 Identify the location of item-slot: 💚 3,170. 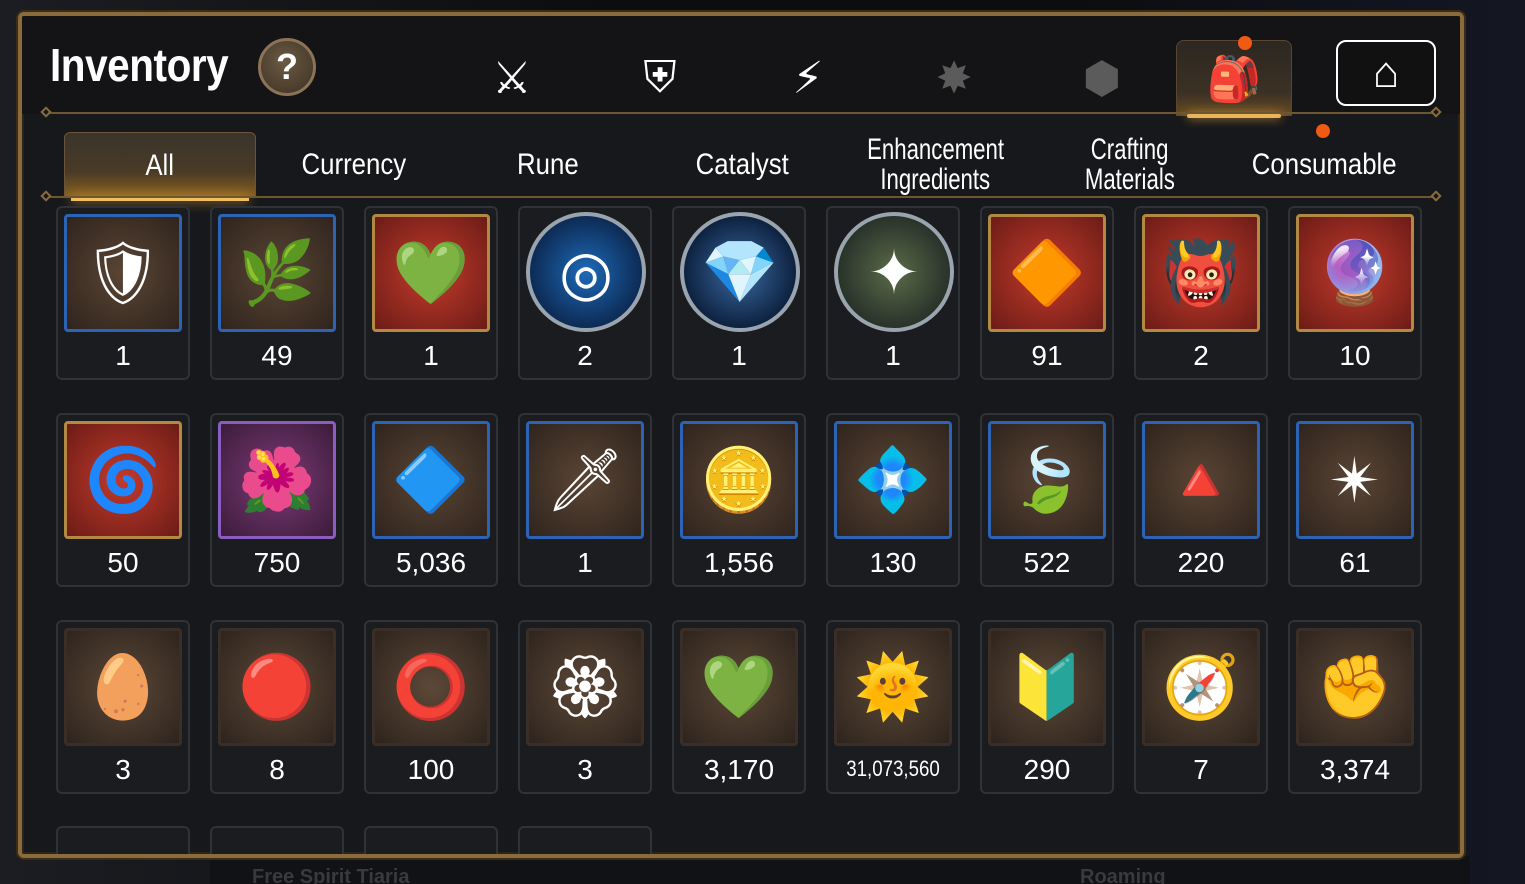
(739, 707).